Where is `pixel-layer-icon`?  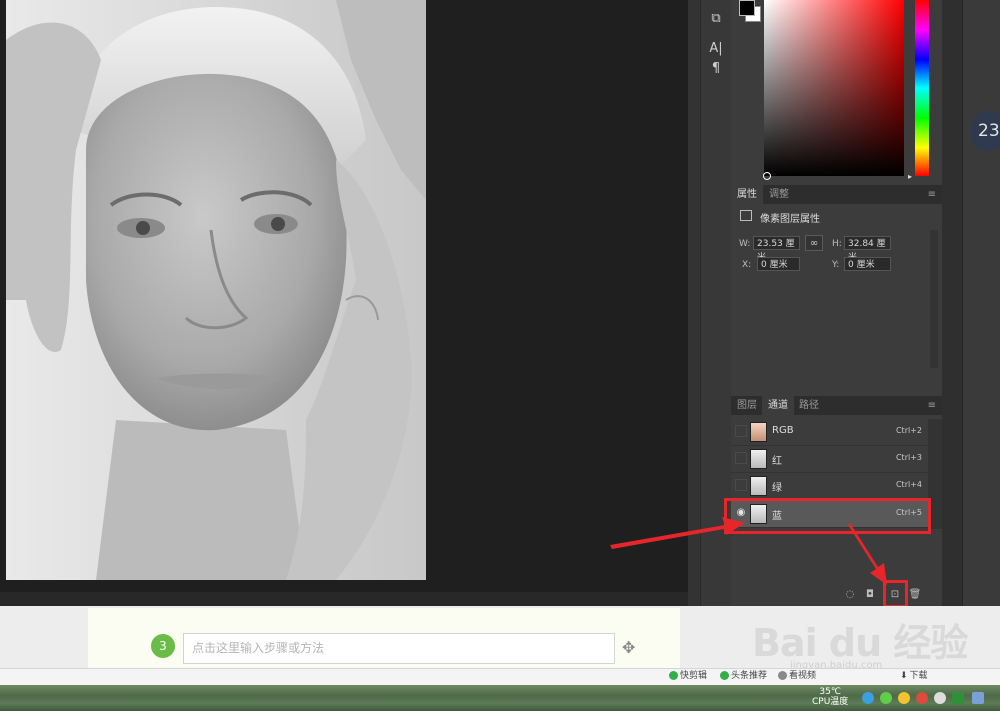 pixel-layer-icon is located at coordinates (746, 215).